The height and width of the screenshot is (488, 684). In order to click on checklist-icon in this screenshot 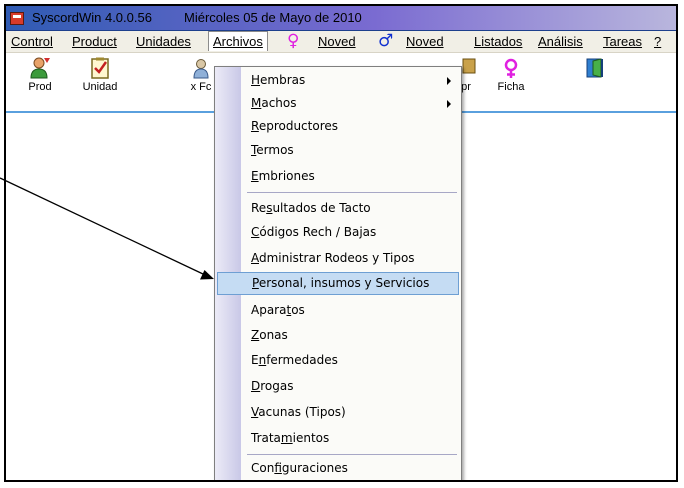, I will do `click(100, 68)`.